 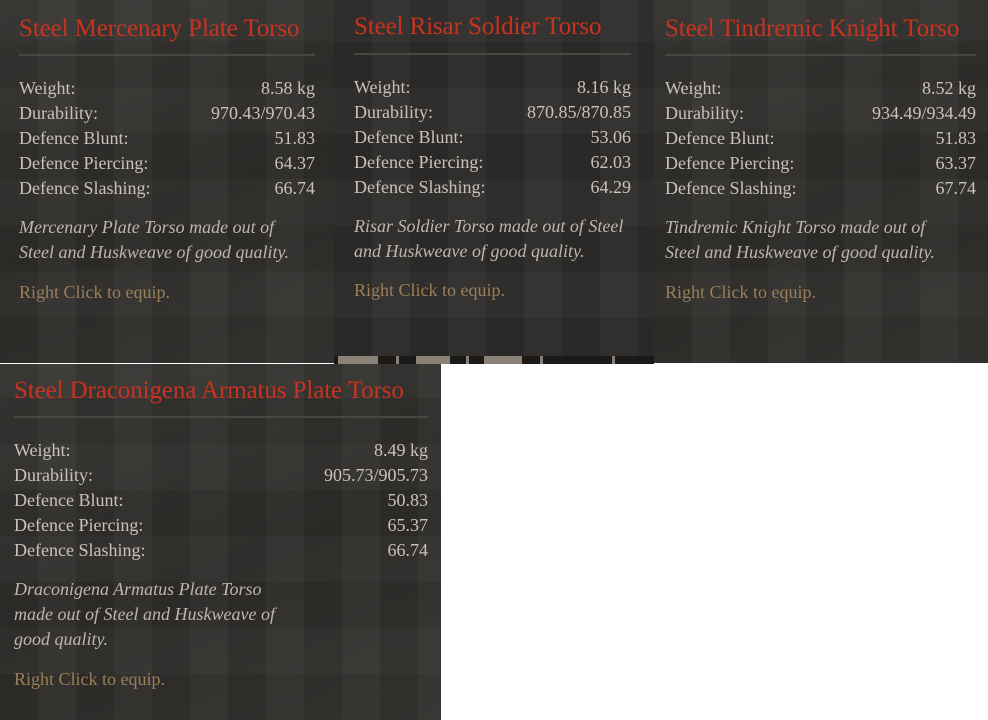 I want to click on stat-value: 63.37, so click(x=956, y=163).